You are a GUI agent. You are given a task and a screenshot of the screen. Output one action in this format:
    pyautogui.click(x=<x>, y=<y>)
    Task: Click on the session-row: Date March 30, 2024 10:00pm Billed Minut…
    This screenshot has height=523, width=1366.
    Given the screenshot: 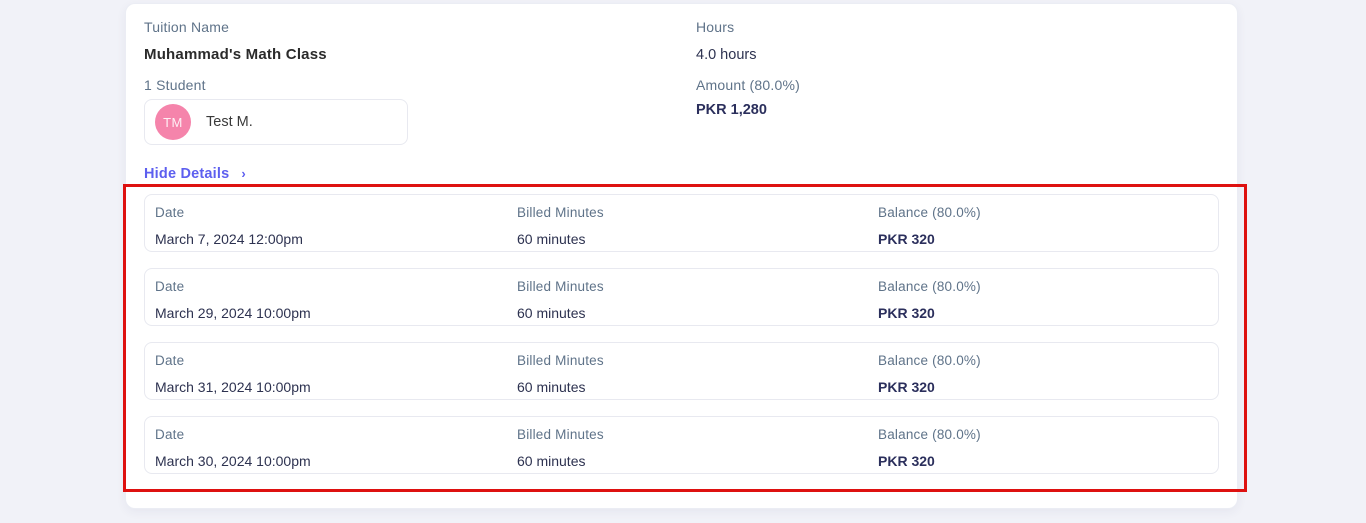 What is the action you would take?
    pyautogui.click(x=681, y=445)
    